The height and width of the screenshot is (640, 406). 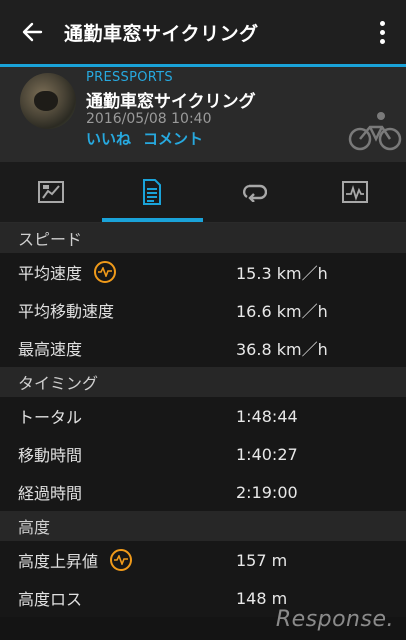 What do you see at coordinates (334, 619) in the screenshot?
I see `watermark-logo: Response.` at bounding box center [334, 619].